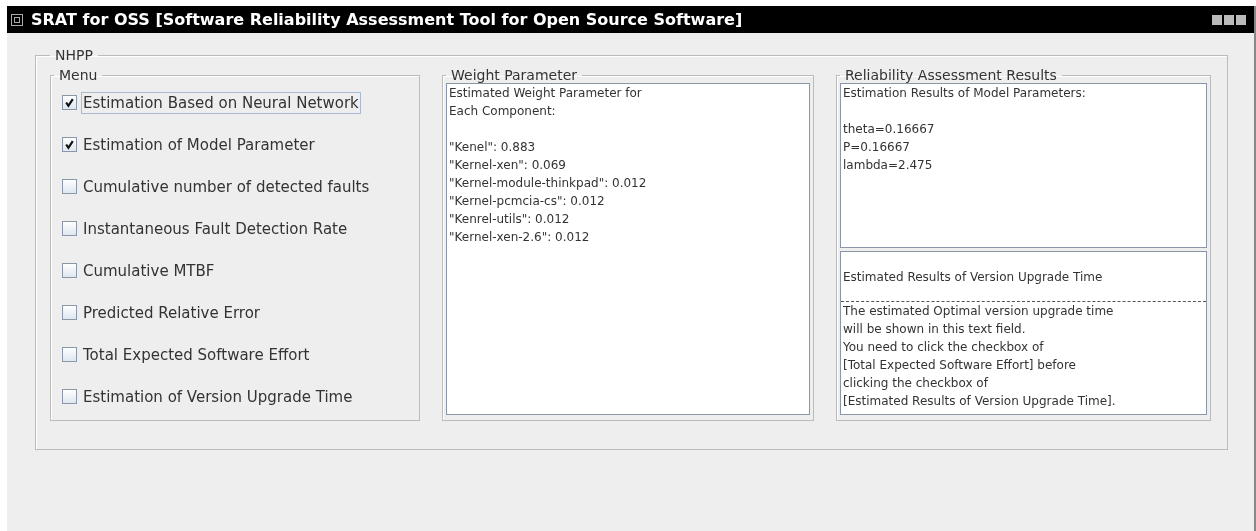 Image resolution: width=1256 pixels, height=531 pixels. I want to click on text-line: clicking the checkbox of, so click(916, 383).